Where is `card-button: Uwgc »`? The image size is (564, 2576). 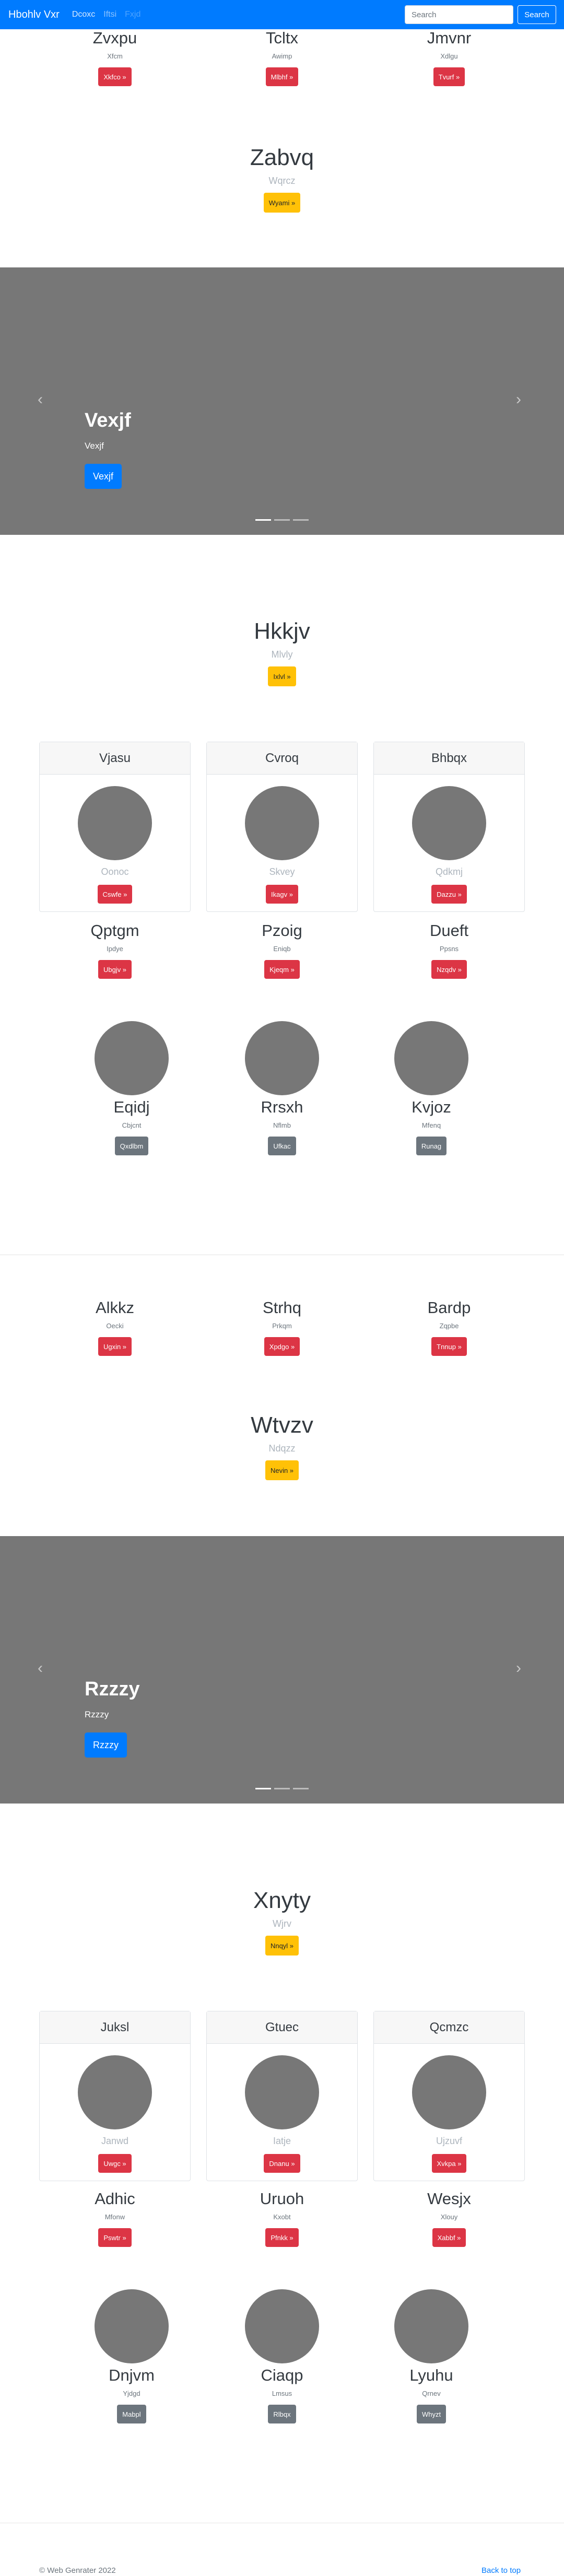
card-button: Uwgc » is located at coordinates (115, 2163).